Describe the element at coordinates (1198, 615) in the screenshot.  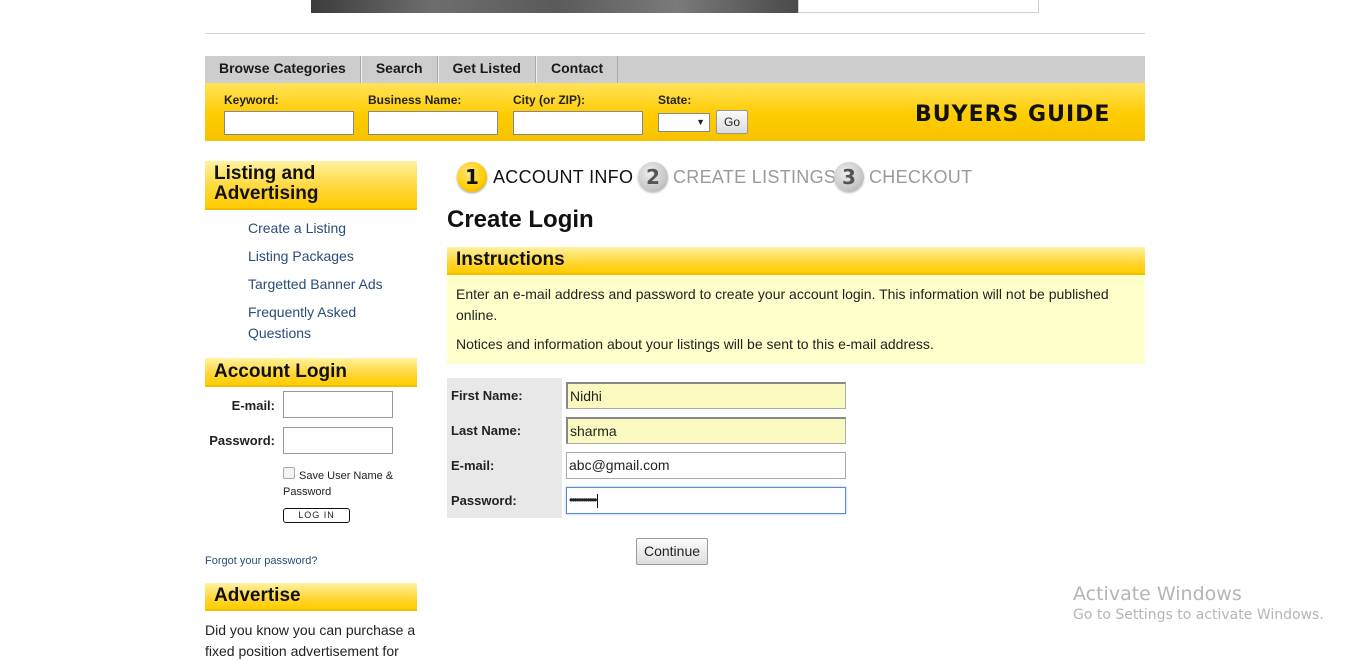
I see `activate-windows-subtitle: Go to Settings to activate Windows.` at that location.